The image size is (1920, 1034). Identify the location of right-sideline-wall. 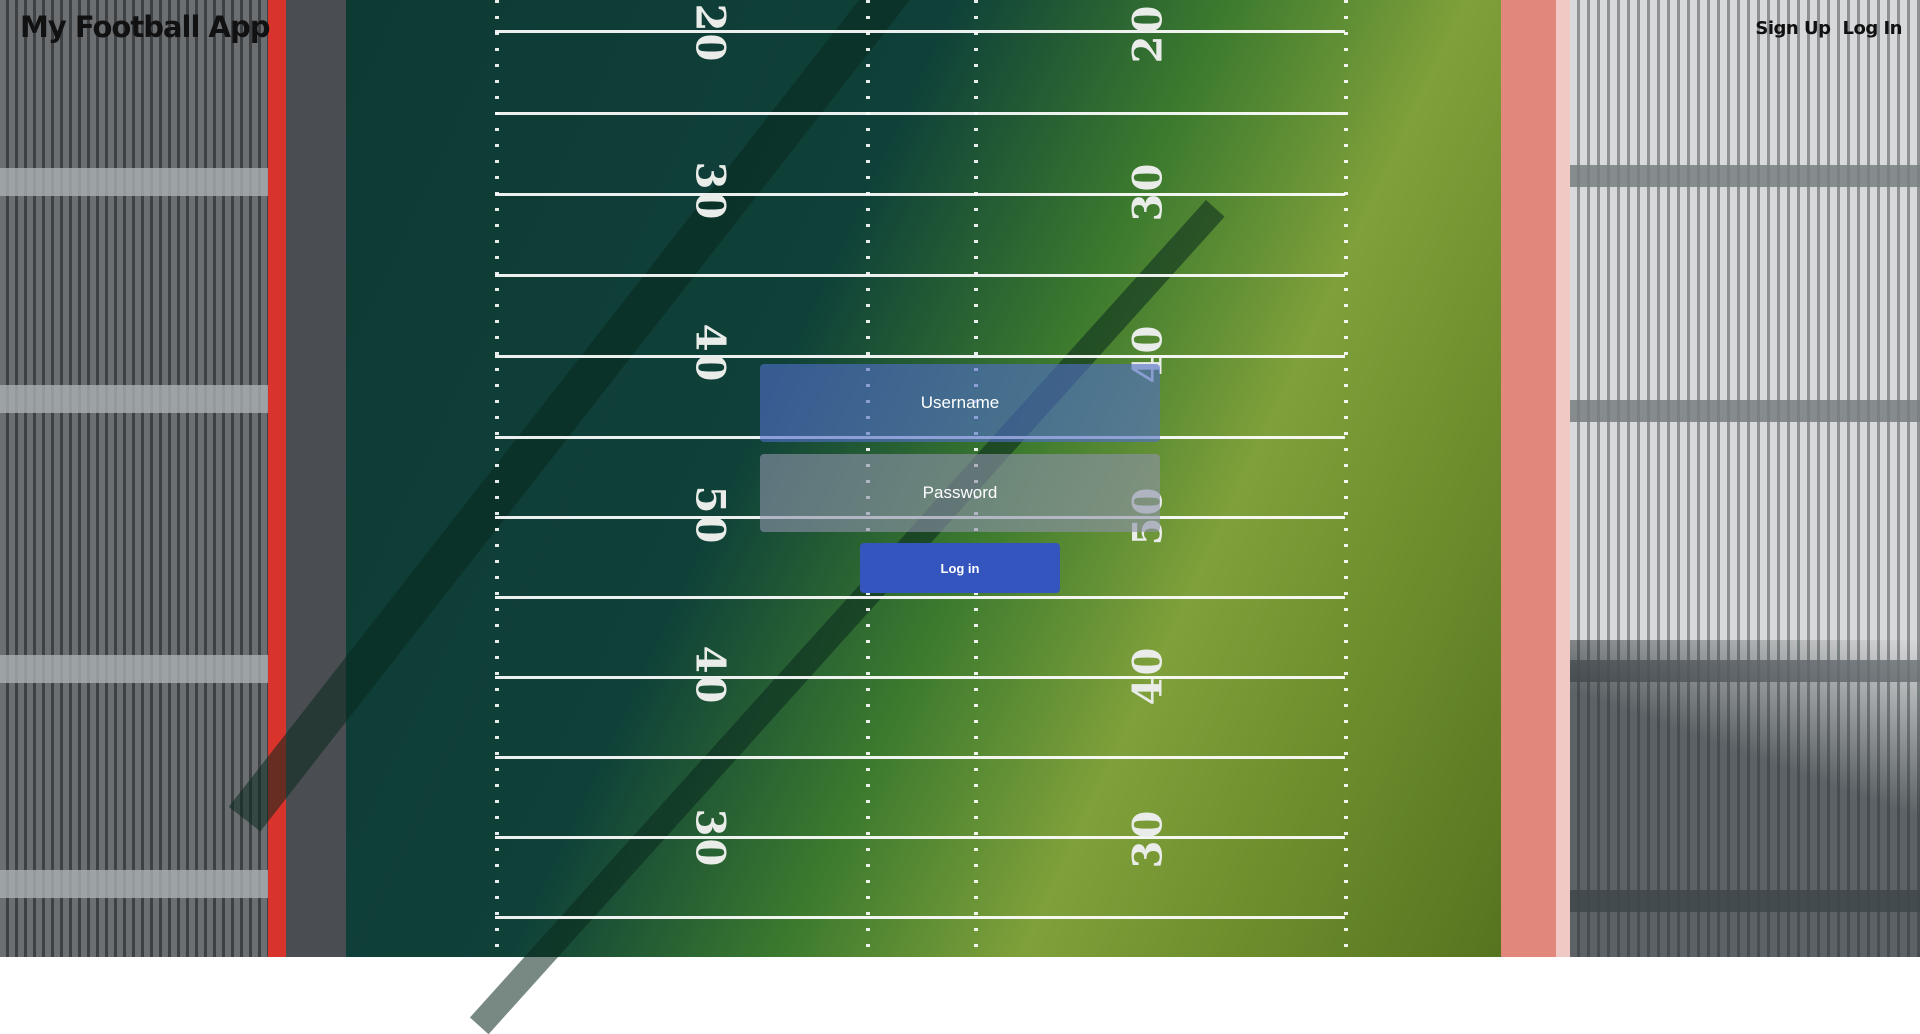
(1563, 478).